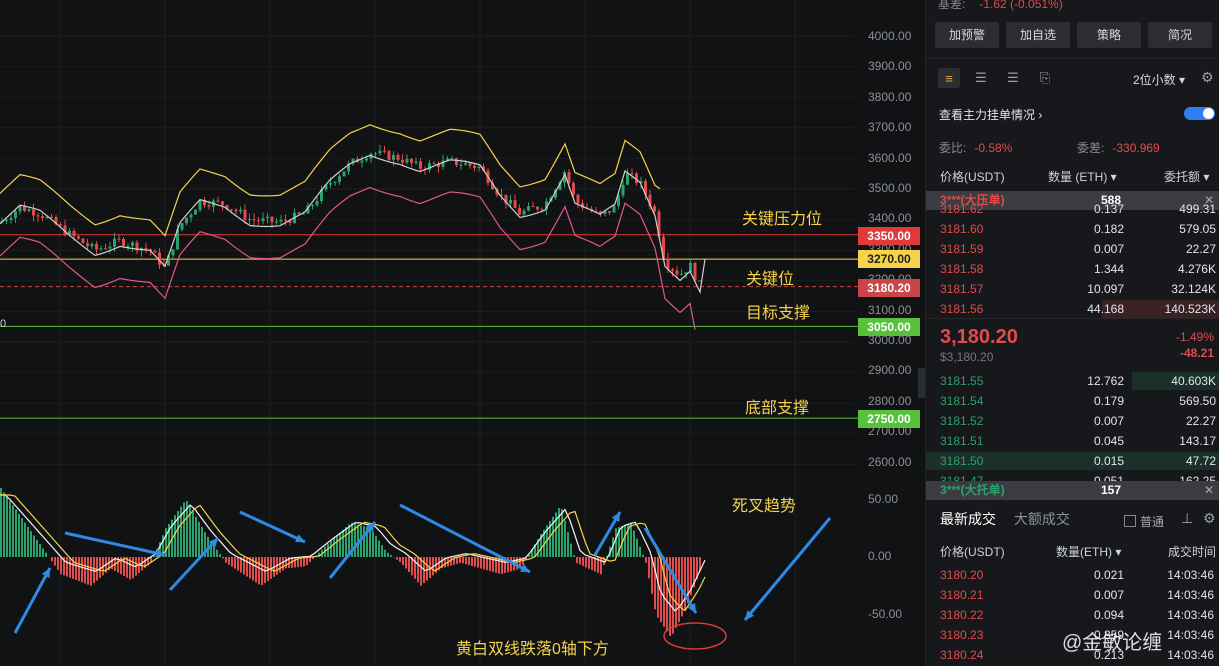 Image resolution: width=1219 pixels, height=666 pixels. What do you see at coordinates (1159, 79) in the screenshot?
I see `decimals-select: 2位小数 ▾` at bounding box center [1159, 79].